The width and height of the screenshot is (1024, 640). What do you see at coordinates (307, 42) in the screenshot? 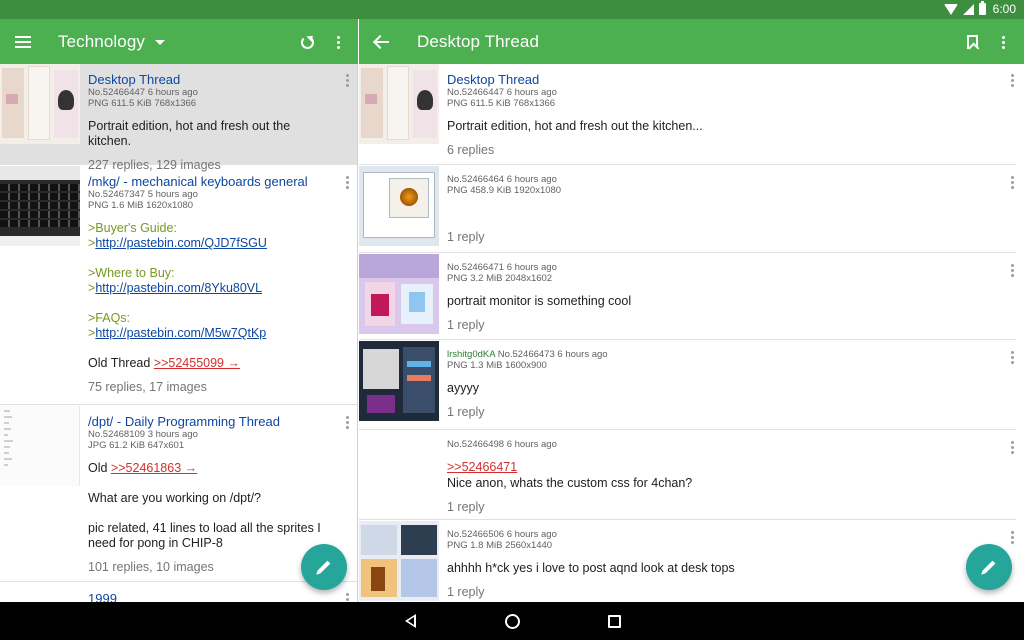
I see `refresh-icon` at bounding box center [307, 42].